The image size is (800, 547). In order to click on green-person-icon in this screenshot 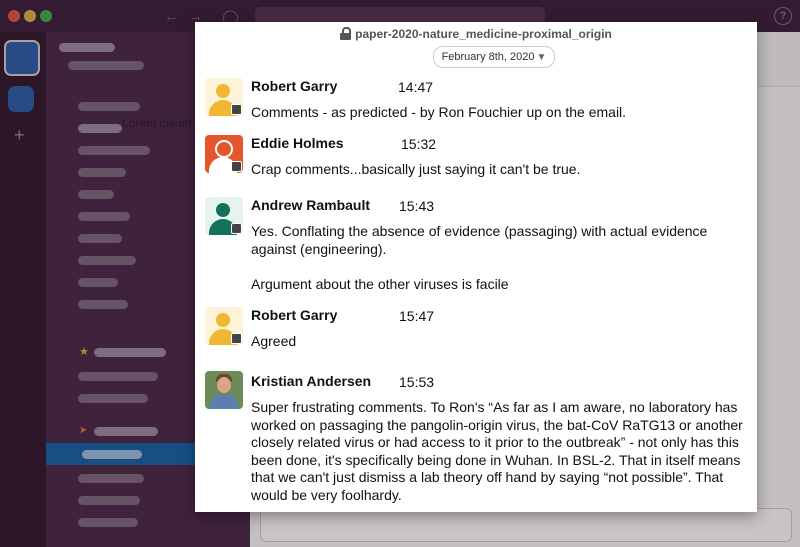, I will do `click(224, 216)`.